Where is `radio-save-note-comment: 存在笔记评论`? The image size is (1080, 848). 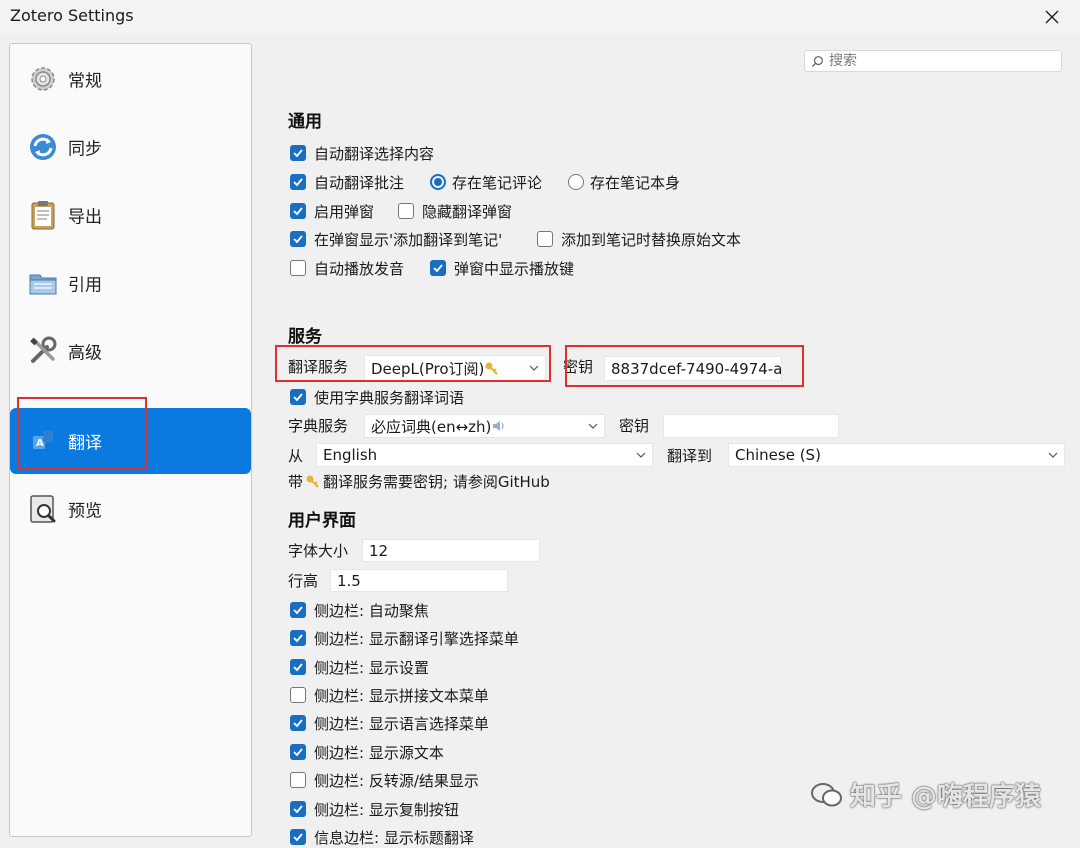 radio-save-note-comment: 存在笔记评论 is located at coordinates (486, 182).